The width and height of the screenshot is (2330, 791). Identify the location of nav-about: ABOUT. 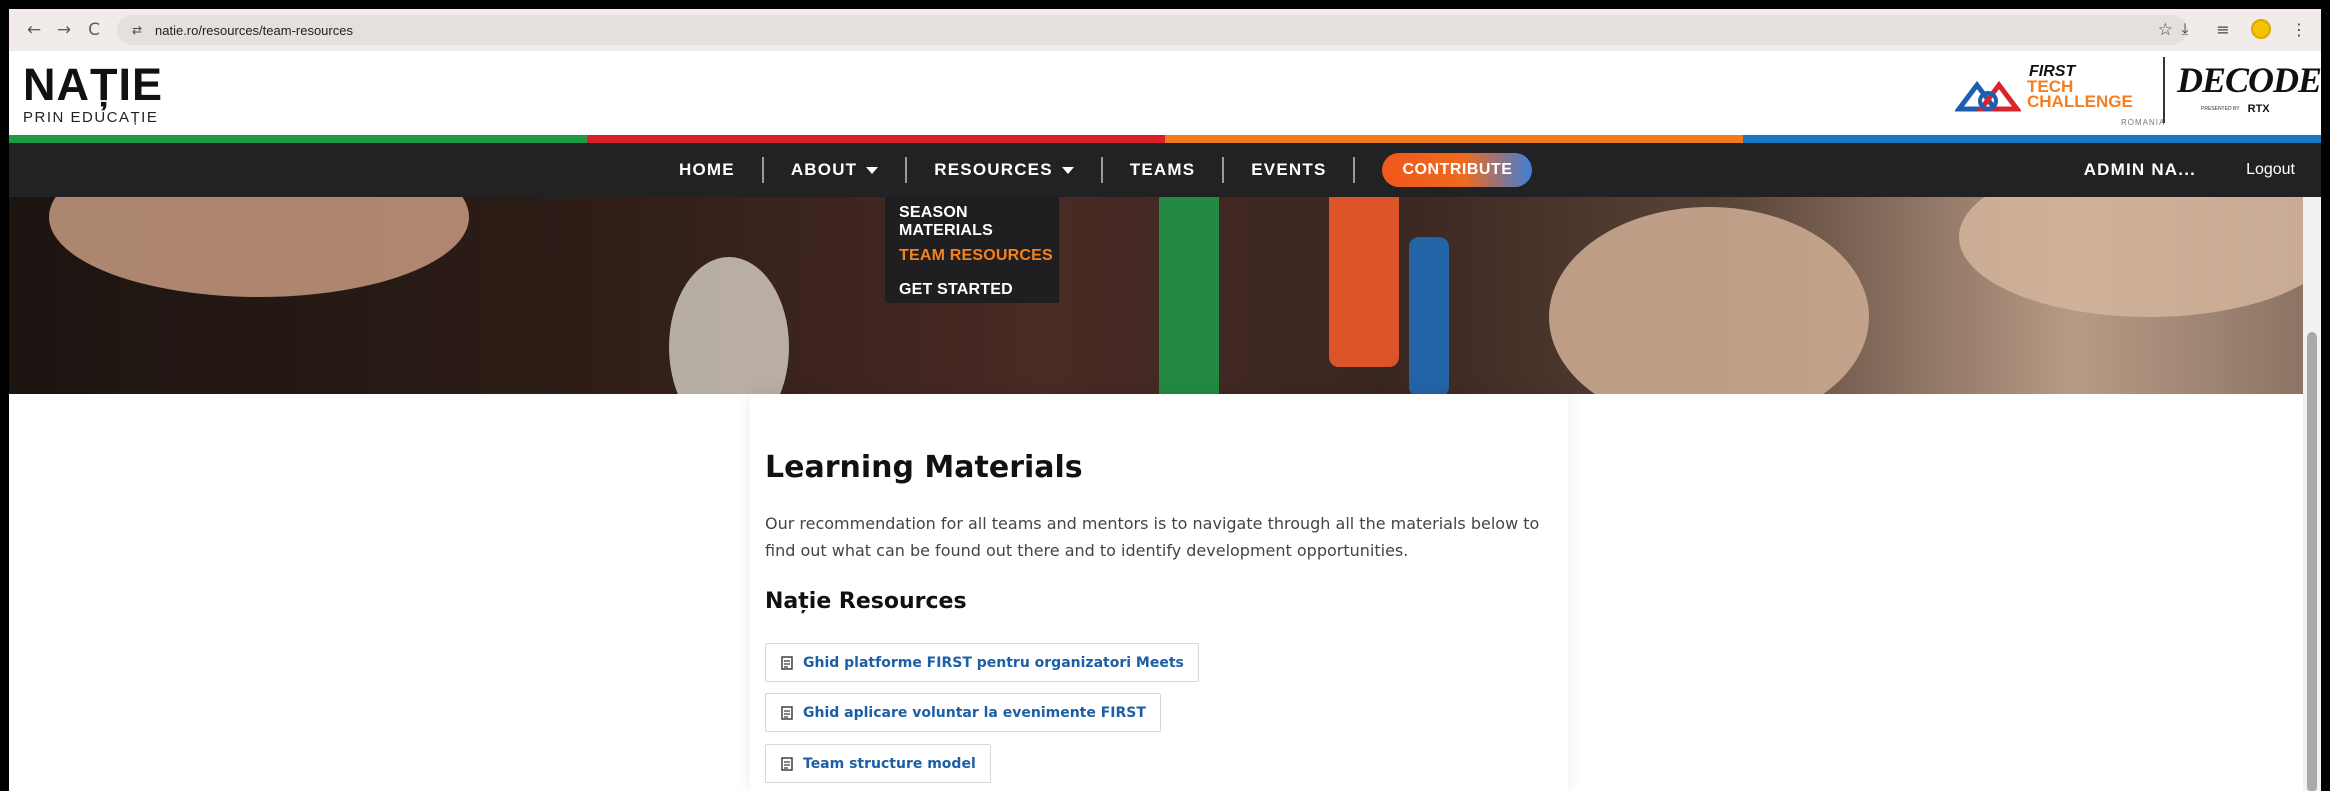
(834, 170).